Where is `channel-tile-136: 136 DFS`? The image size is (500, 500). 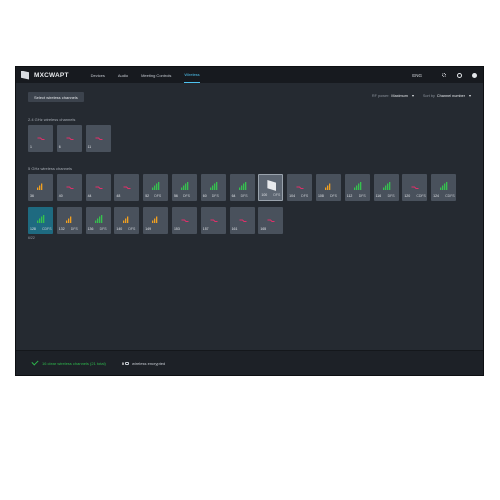
channel-tile-136: 136 DFS is located at coordinates (98, 220).